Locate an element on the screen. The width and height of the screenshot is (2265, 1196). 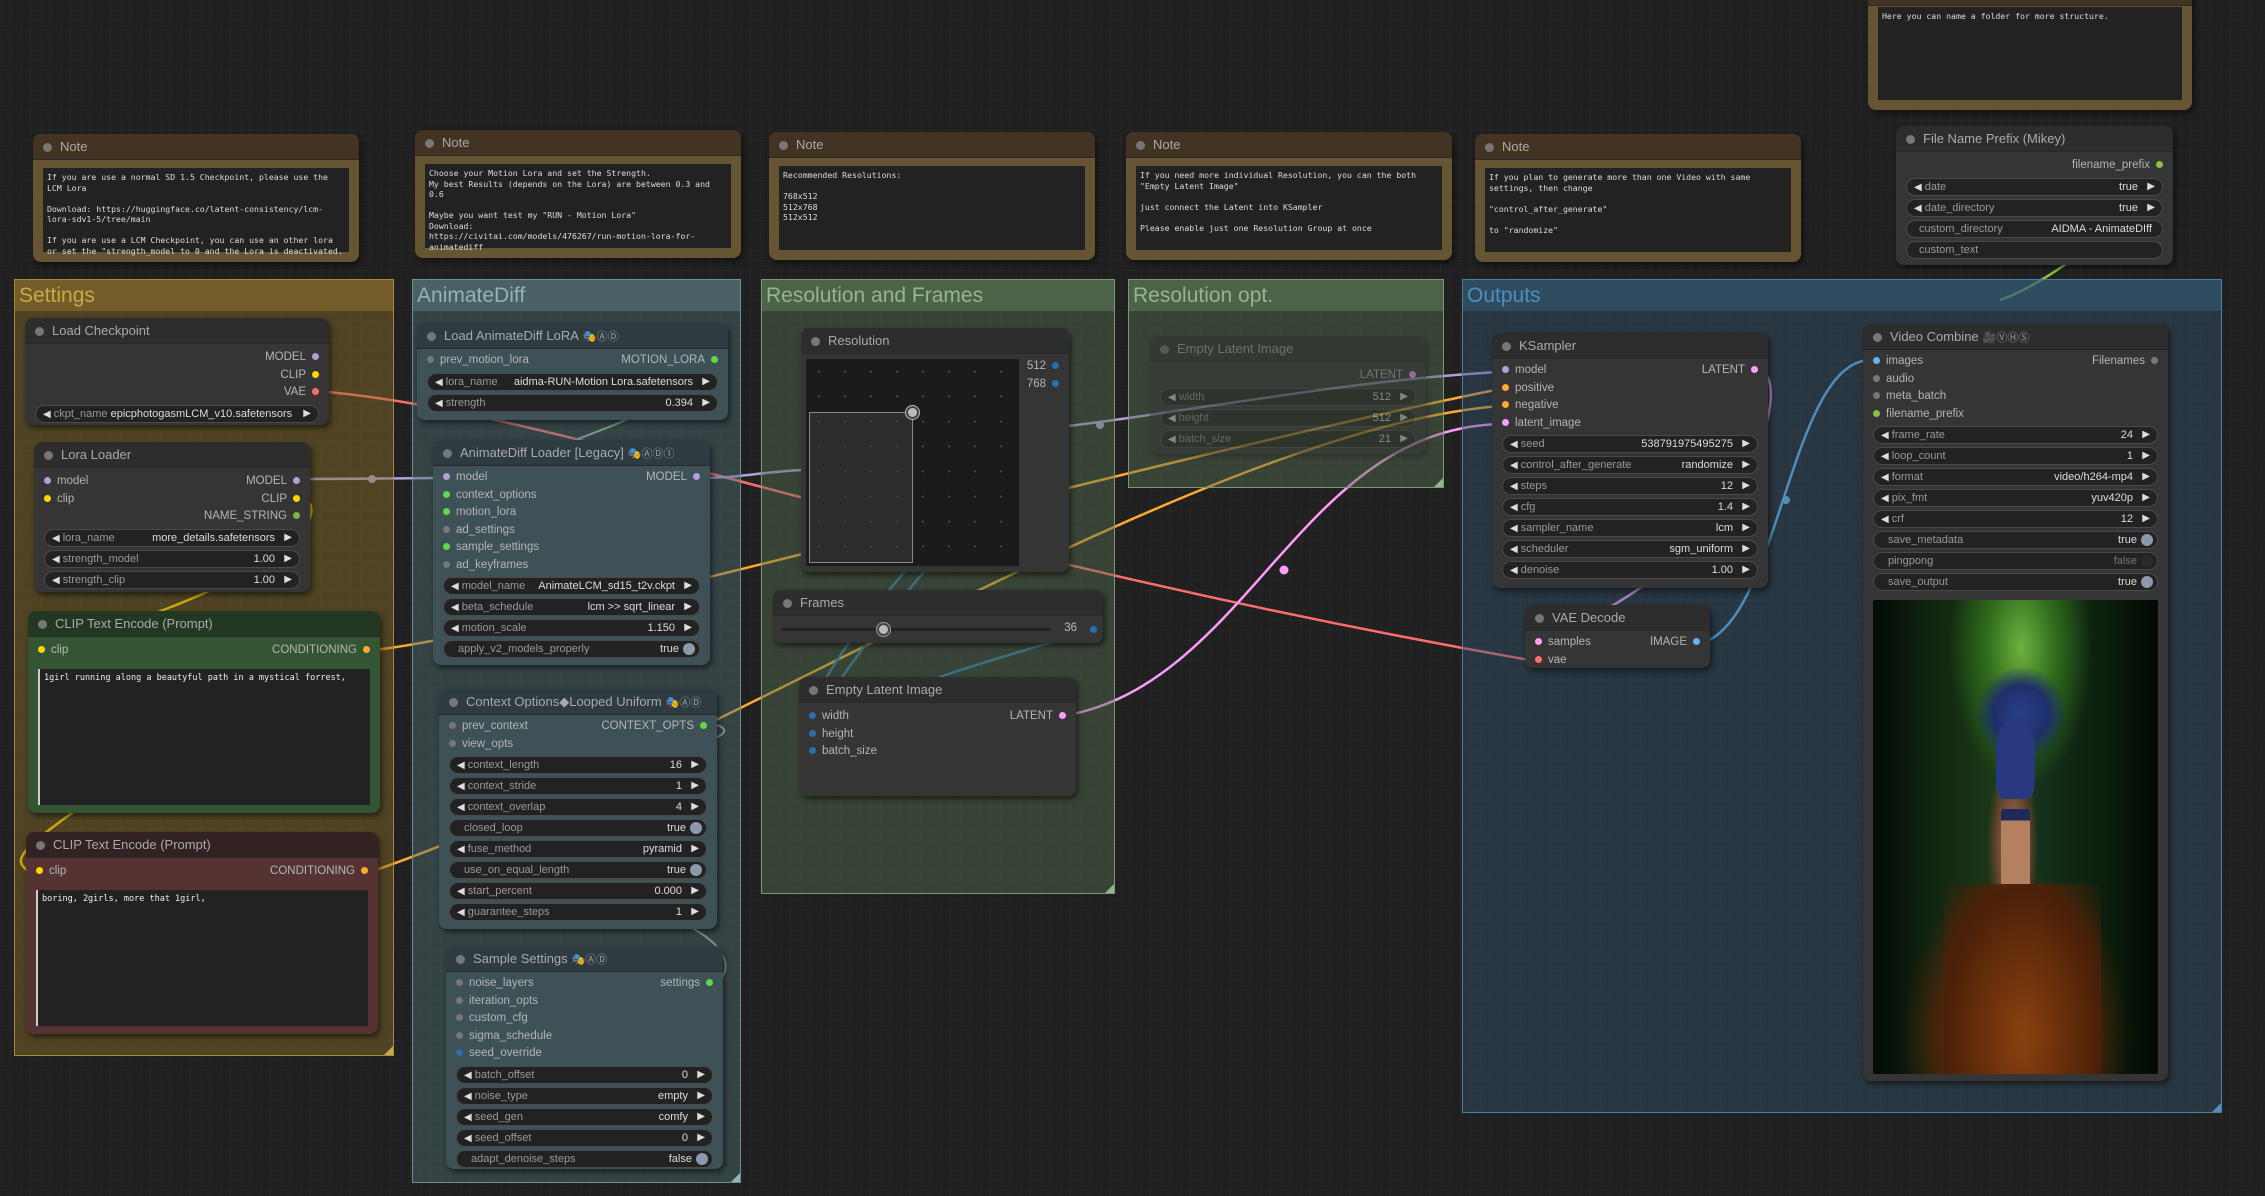
input-noise-layers: noise_layers is located at coordinates (495, 984).